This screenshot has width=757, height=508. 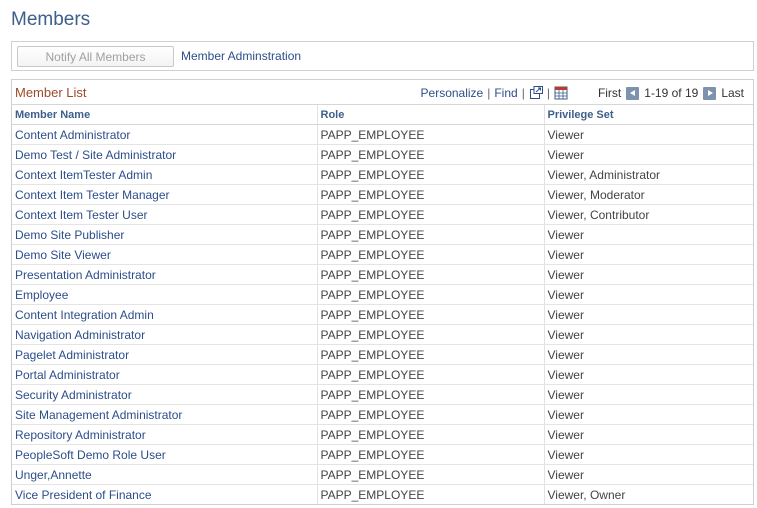 I want to click on column-header-member-name: Member Name, so click(x=165, y=115).